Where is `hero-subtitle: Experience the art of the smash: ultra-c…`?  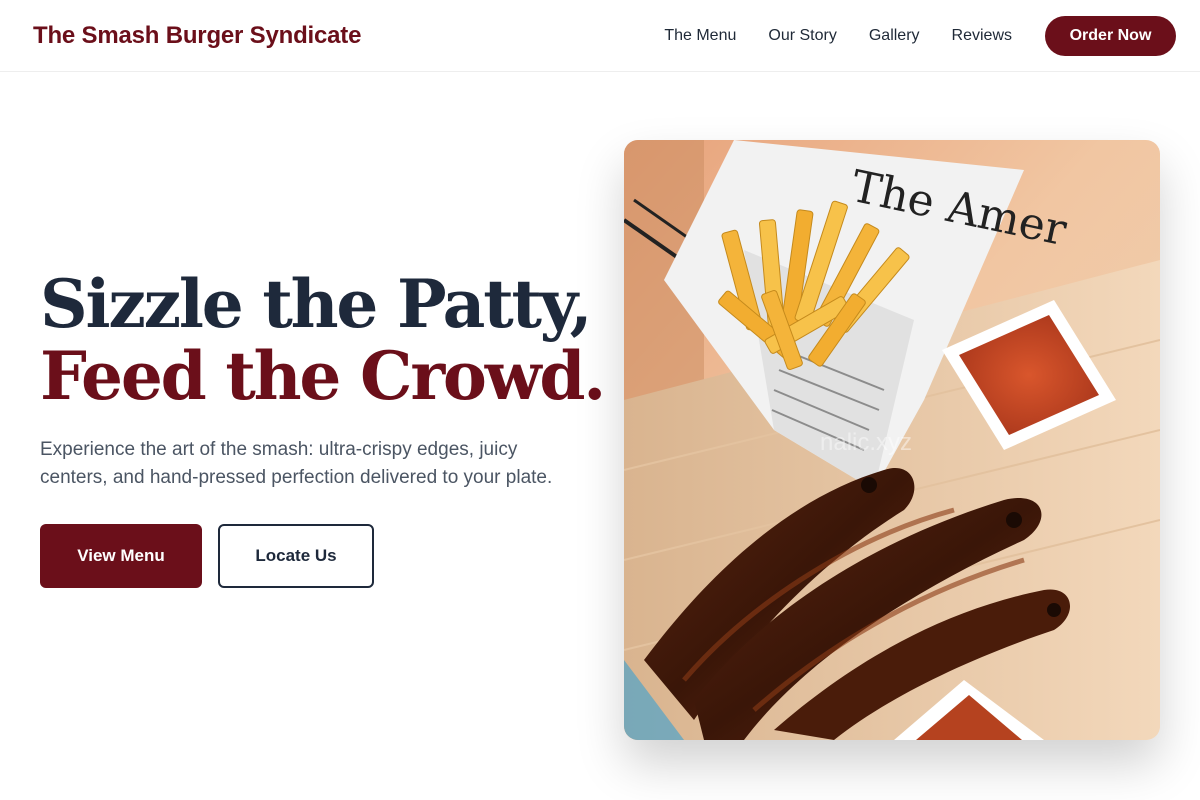 hero-subtitle: Experience the art of the smash: ultra-c… is located at coordinates (296, 463).